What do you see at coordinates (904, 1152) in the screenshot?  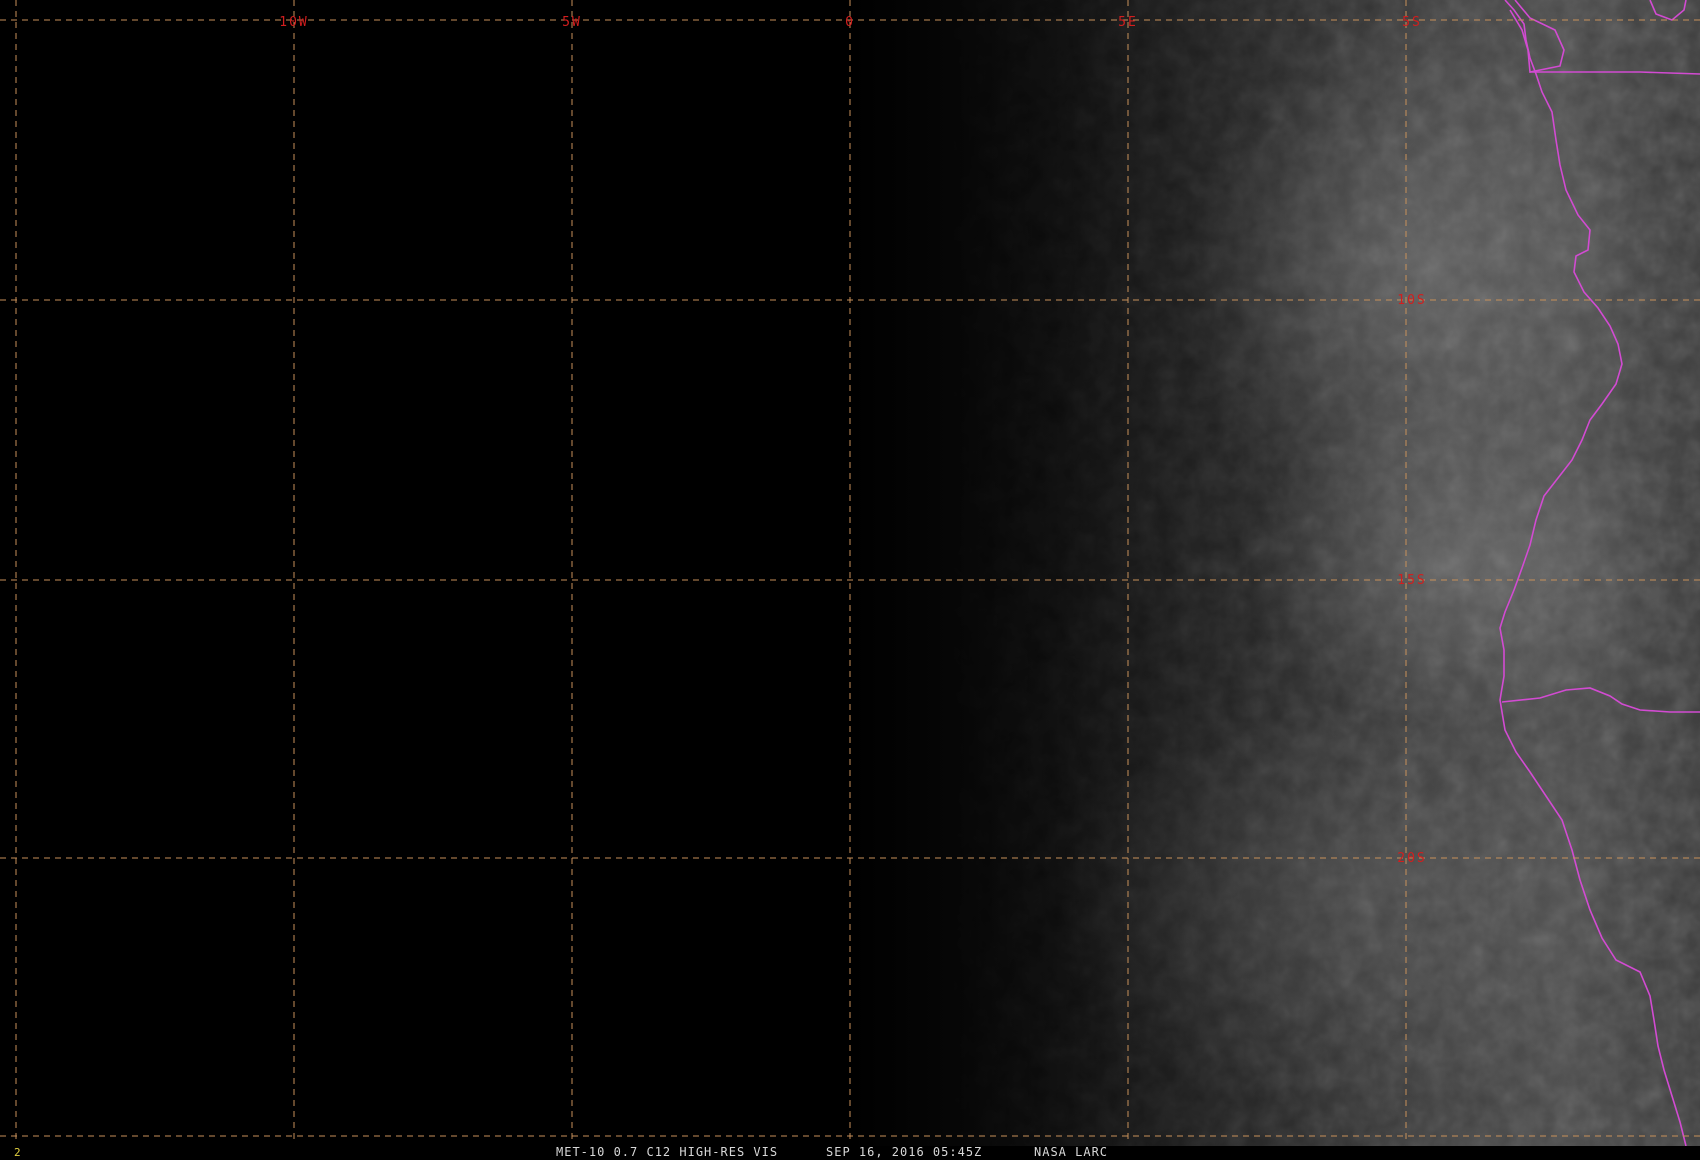 I see `caption-datetime: SEP 16, 2016 05:45Z` at bounding box center [904, 1152].